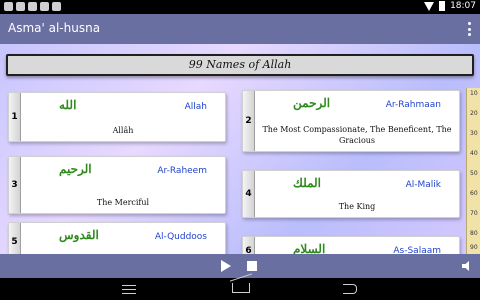 Image resolution: width=480 pixels, height=300 pixels. I want to click on playback-controls, so click(240, 266).